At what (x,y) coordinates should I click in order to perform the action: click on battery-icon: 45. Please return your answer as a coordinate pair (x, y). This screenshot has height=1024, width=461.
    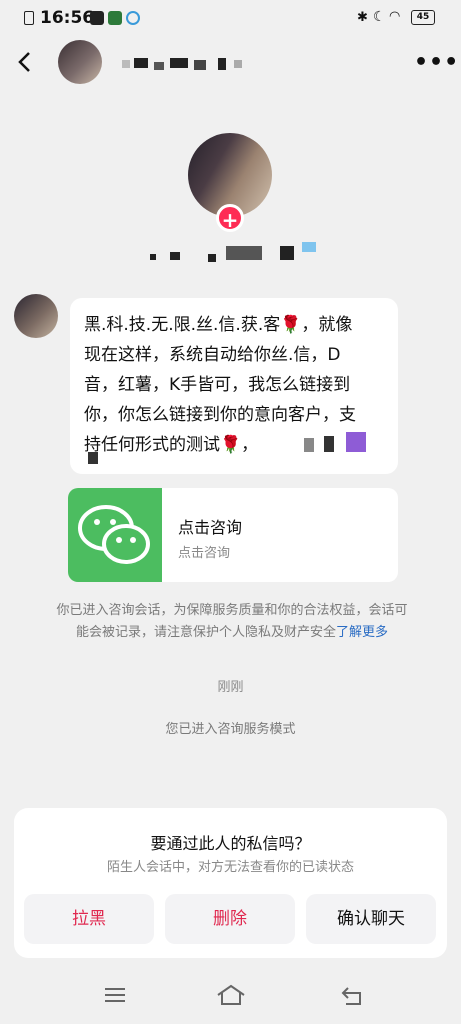
    Looking at the image, I should click on (423, 17).